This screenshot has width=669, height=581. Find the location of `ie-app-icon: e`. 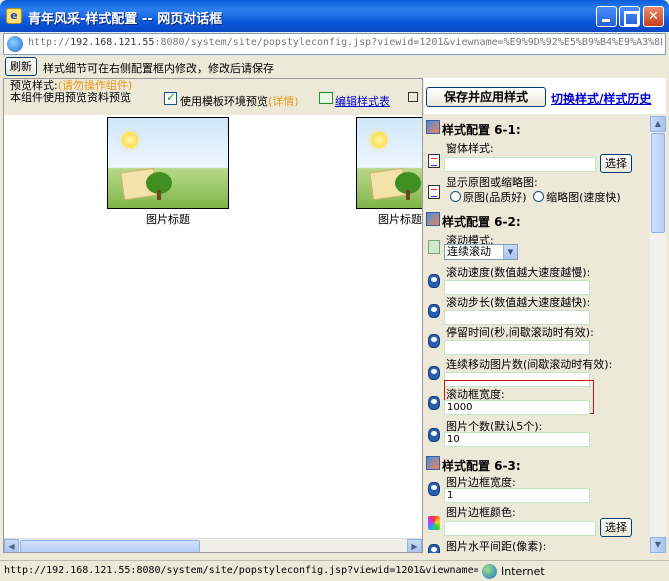

ie-app-icon: e is located at coordinates (14, 16).